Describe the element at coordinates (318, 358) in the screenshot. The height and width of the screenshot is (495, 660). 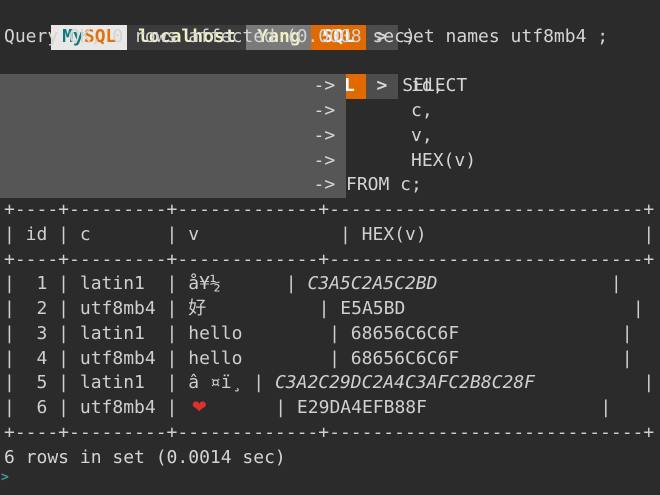
I see `table-row-4: | 4 | utf8mb4 | hello | 68656C6C6F |` at that location.